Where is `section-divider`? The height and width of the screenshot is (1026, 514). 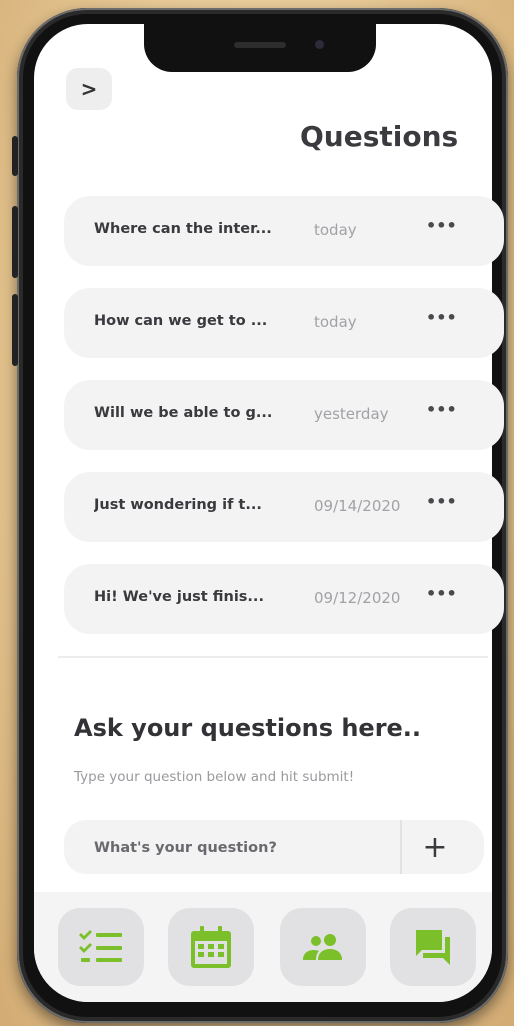 section-divider is located at coordinates (273, 657).